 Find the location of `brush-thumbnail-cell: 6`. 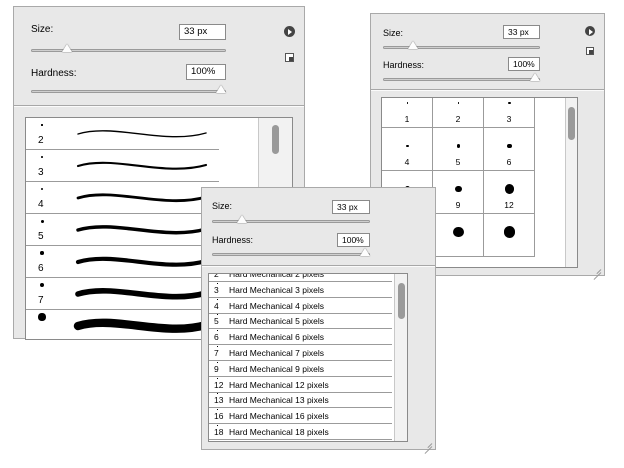

brush-thumbnail-cell: 6 is located at coordinates (509, 149).